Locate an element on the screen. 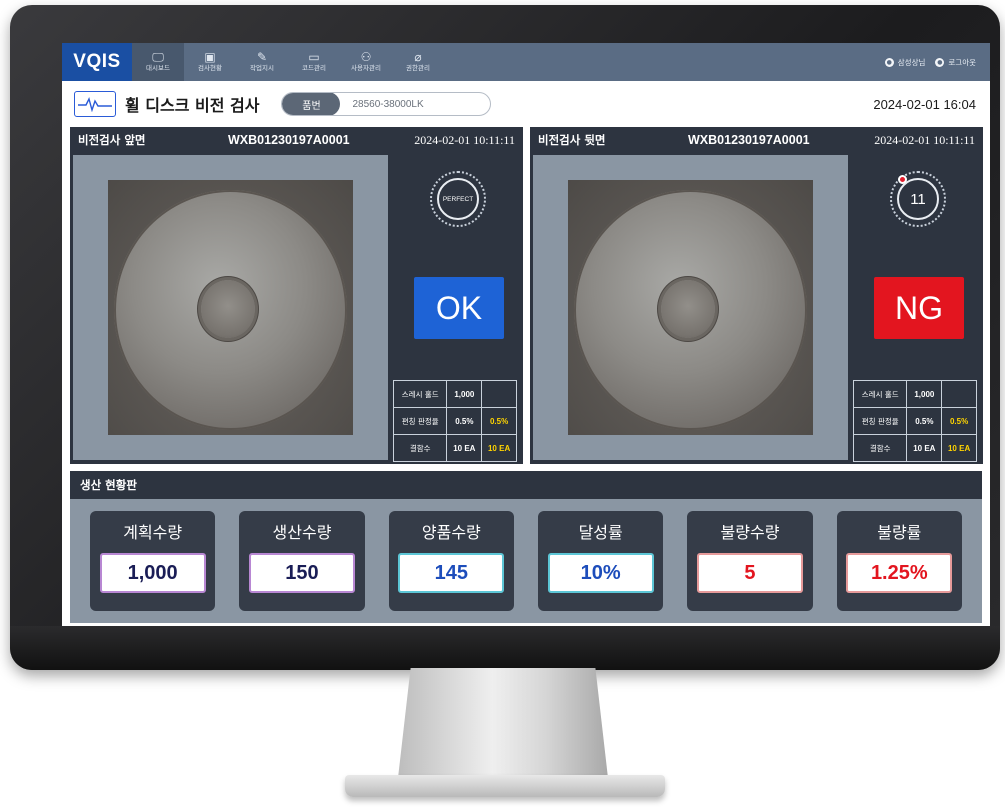 The height and width of the screenshot is (811, 1005). kpi-label: 생산수량 is located at coordinates (302, 532).